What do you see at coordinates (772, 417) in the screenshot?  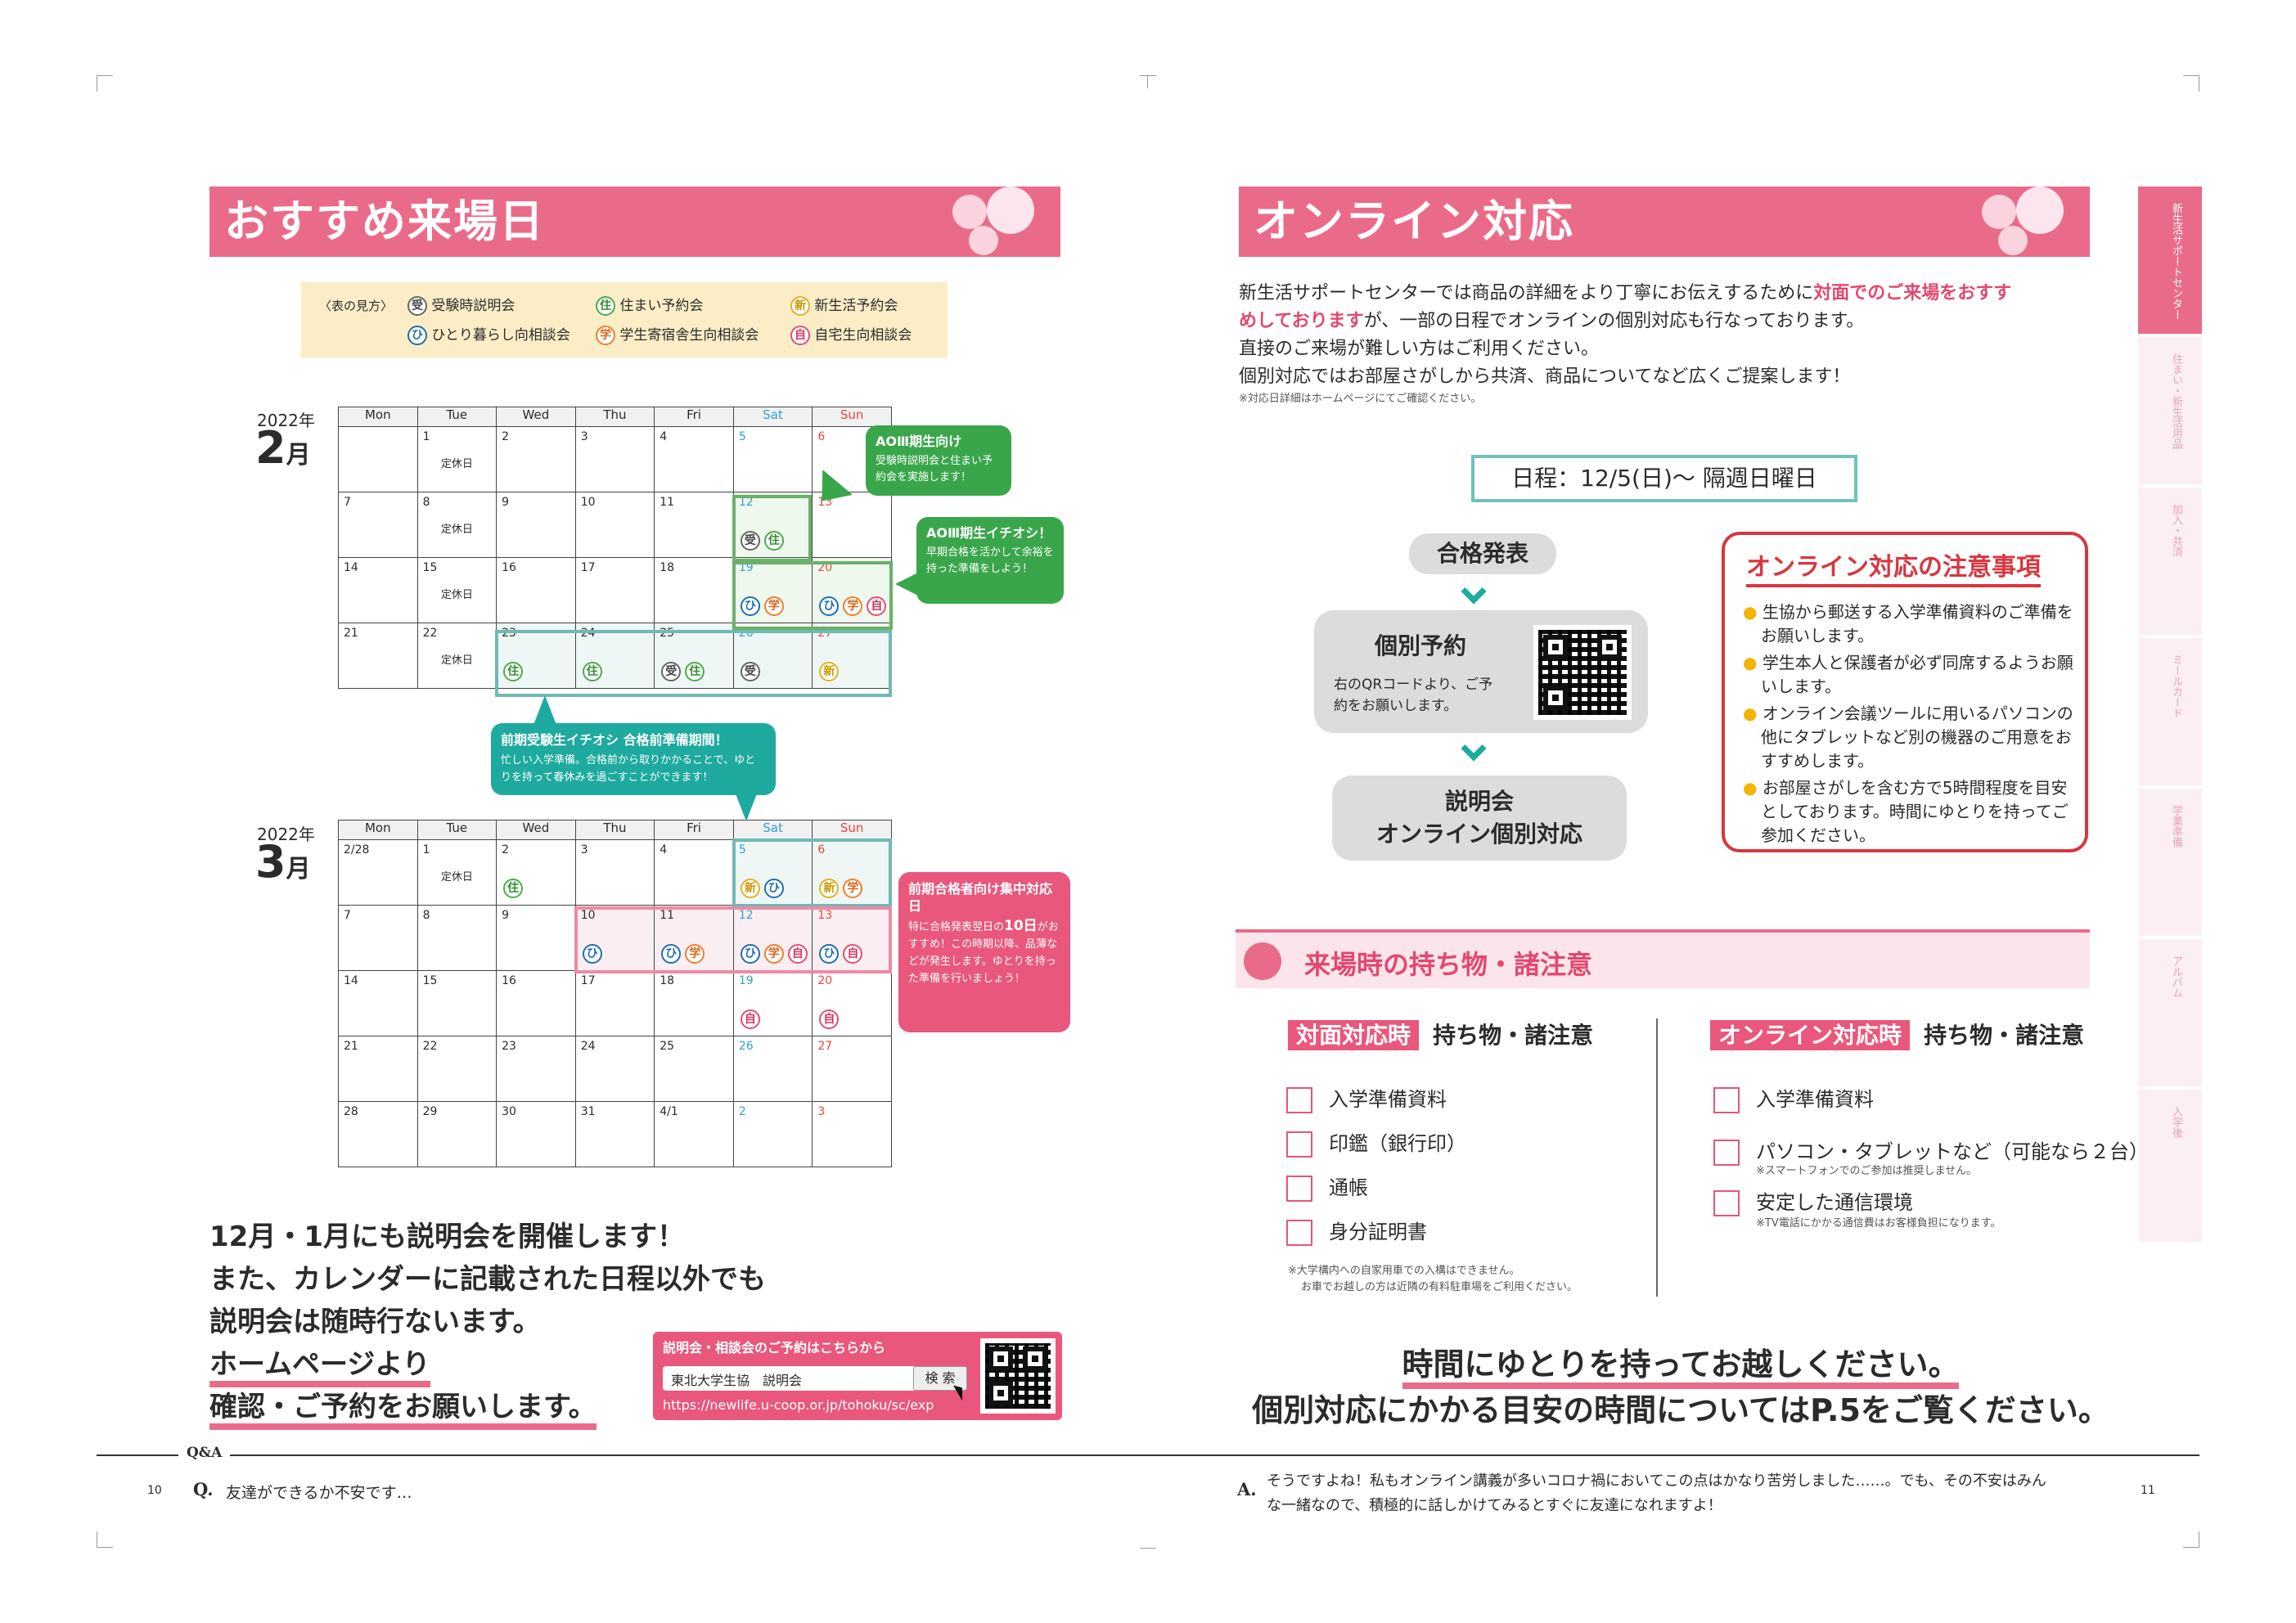 I see `weekday-header: Sat` at bounding box center [772, 417].